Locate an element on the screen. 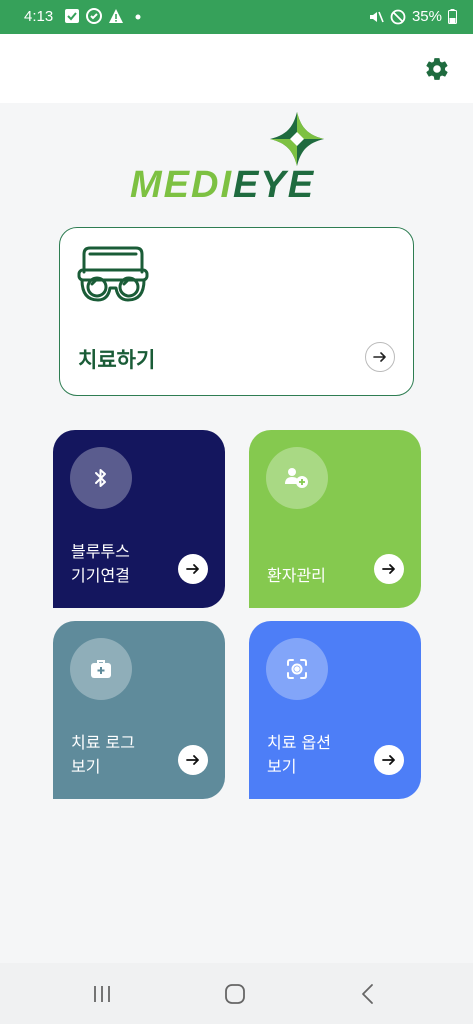  logo-wordmark: MEDIEYE is located at coordinates (222, 185).